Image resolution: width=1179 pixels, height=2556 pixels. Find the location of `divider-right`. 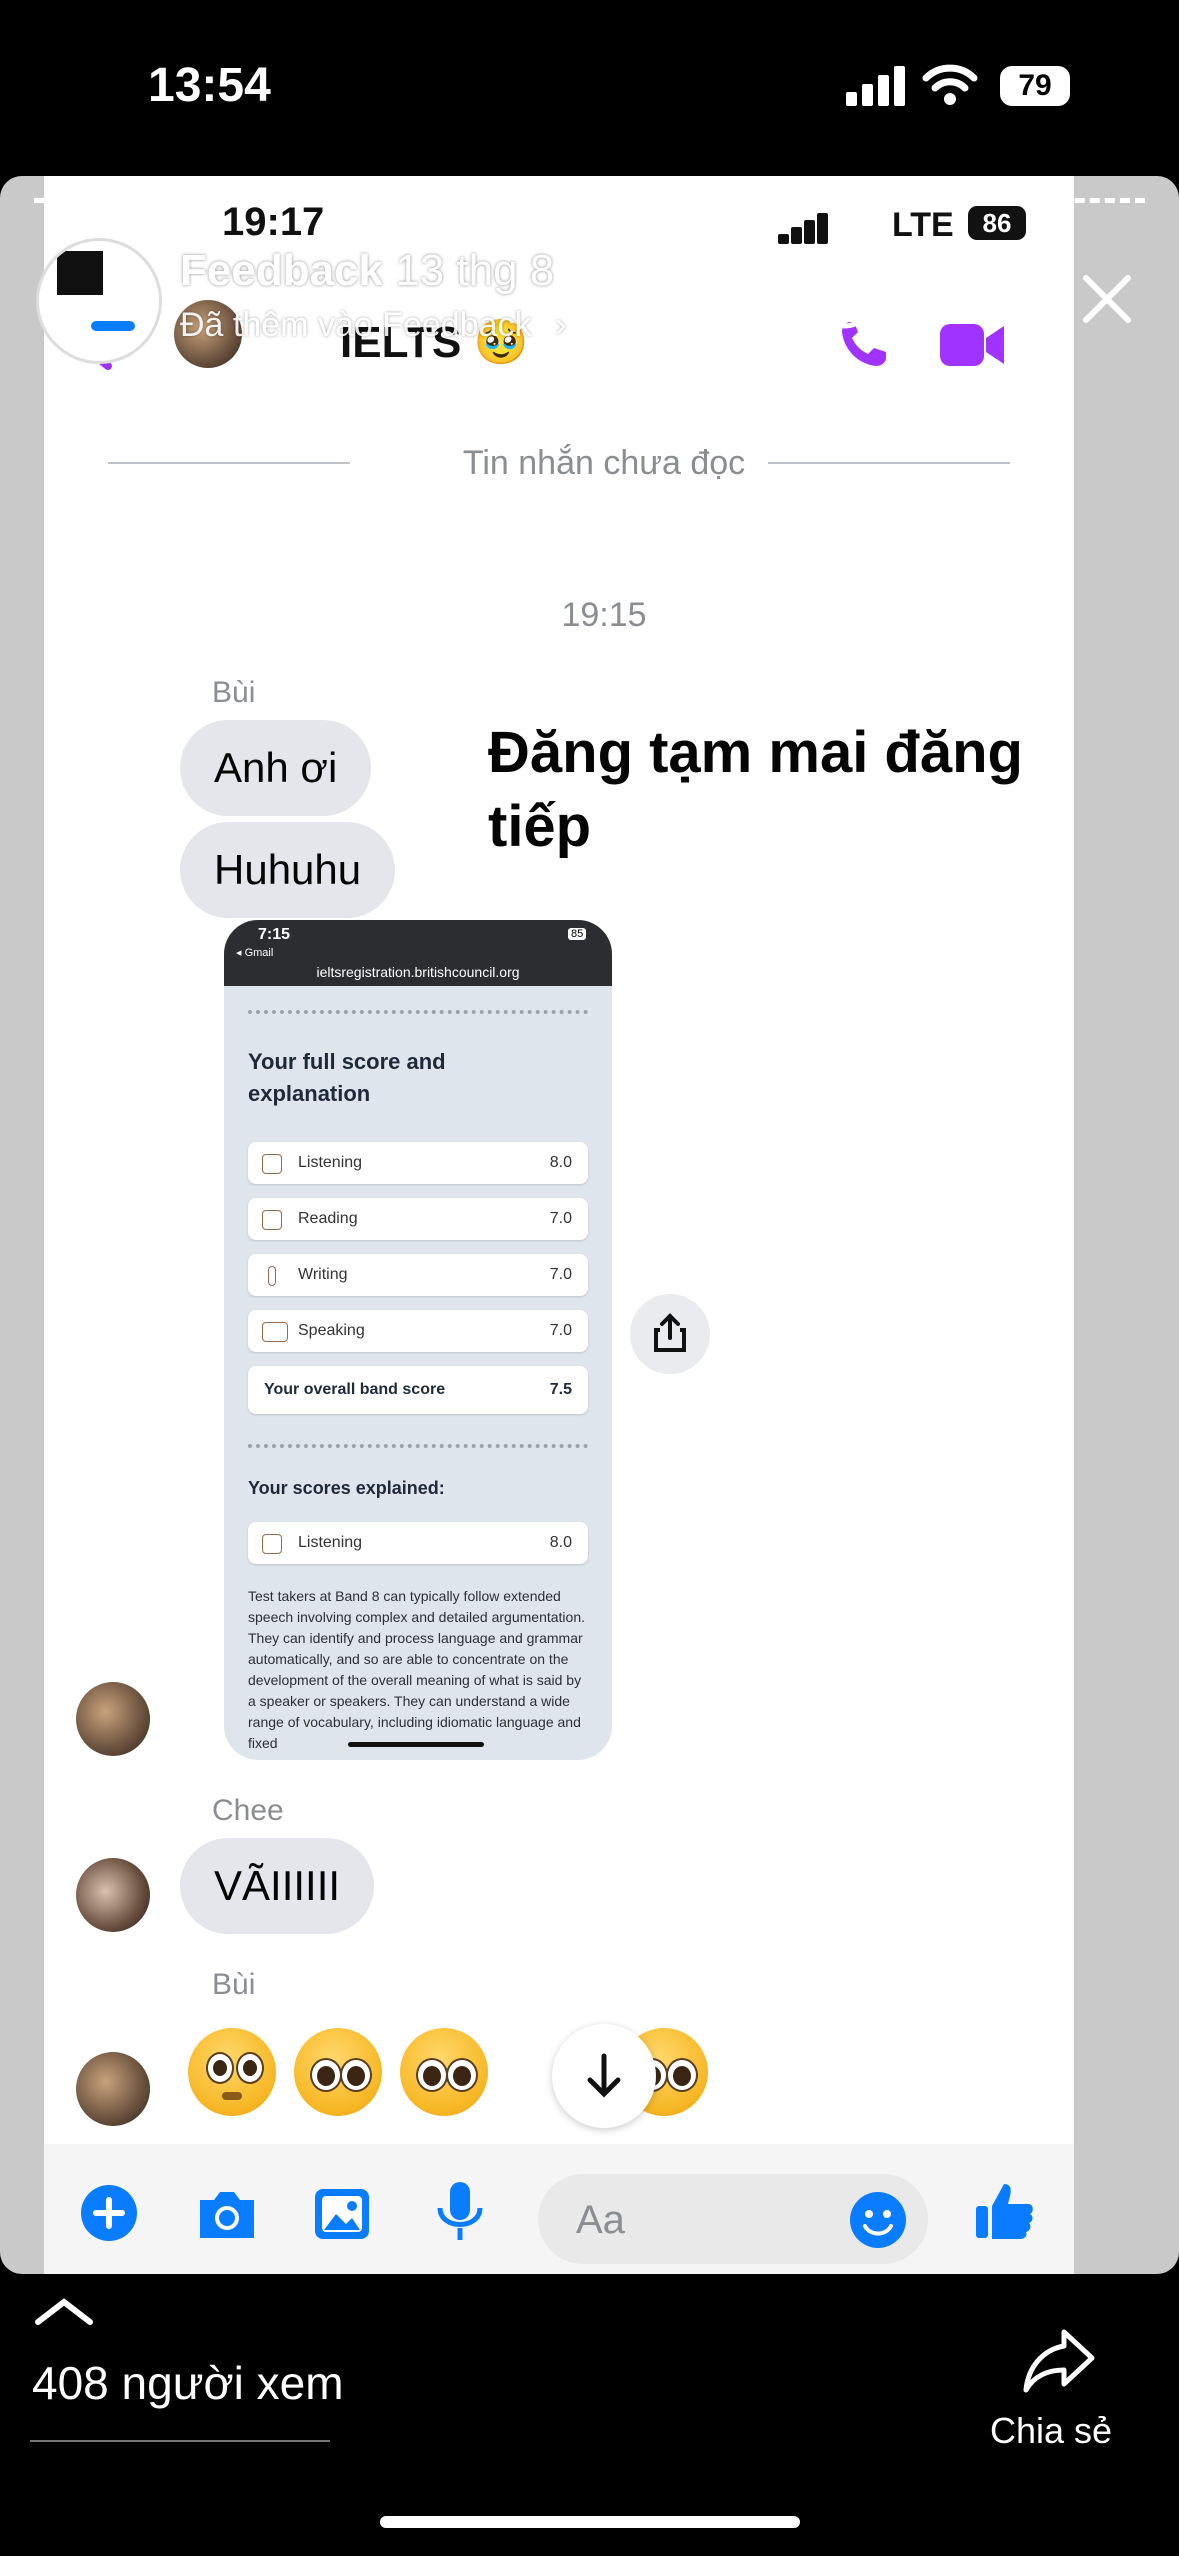

divider-right is located at coordinates (889, 463).